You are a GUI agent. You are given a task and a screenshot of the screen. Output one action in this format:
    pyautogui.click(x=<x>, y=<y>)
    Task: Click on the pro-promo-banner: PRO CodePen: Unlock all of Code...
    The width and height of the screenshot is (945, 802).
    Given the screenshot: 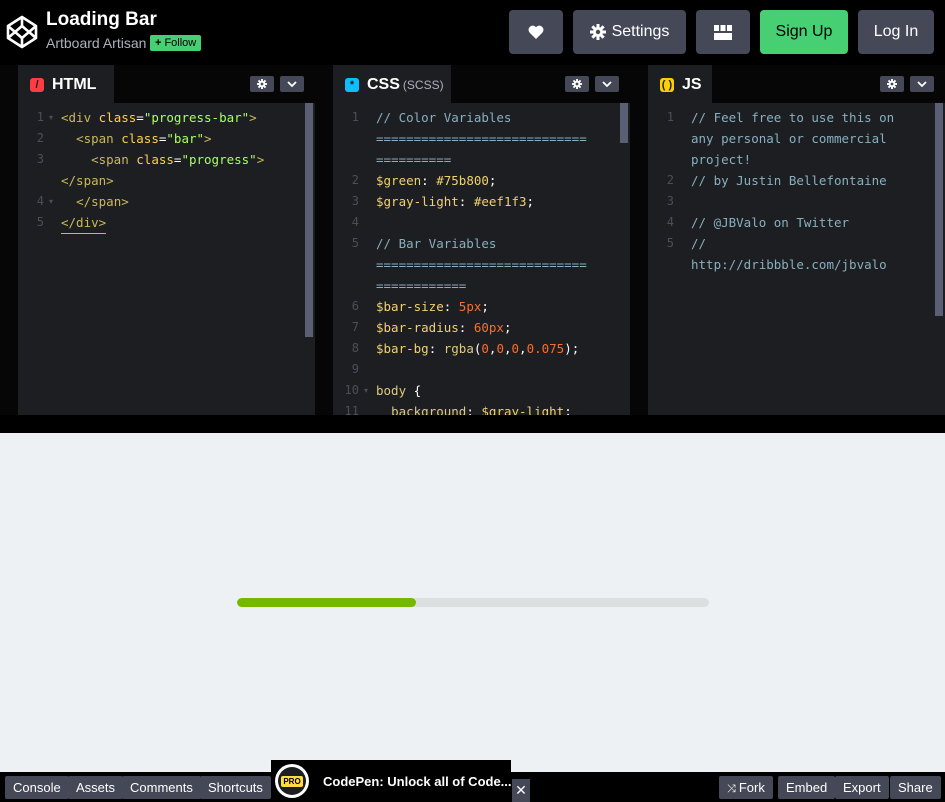 What is the action you would take?
    pyautogui.click(x=391, y=781)
    